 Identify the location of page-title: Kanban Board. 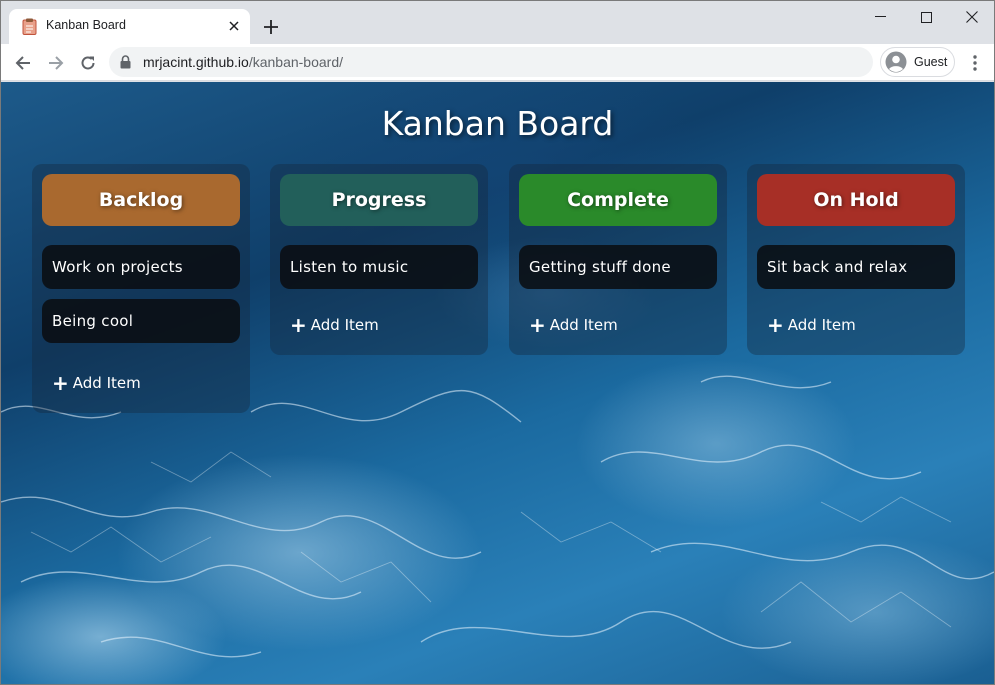
(497, 123).